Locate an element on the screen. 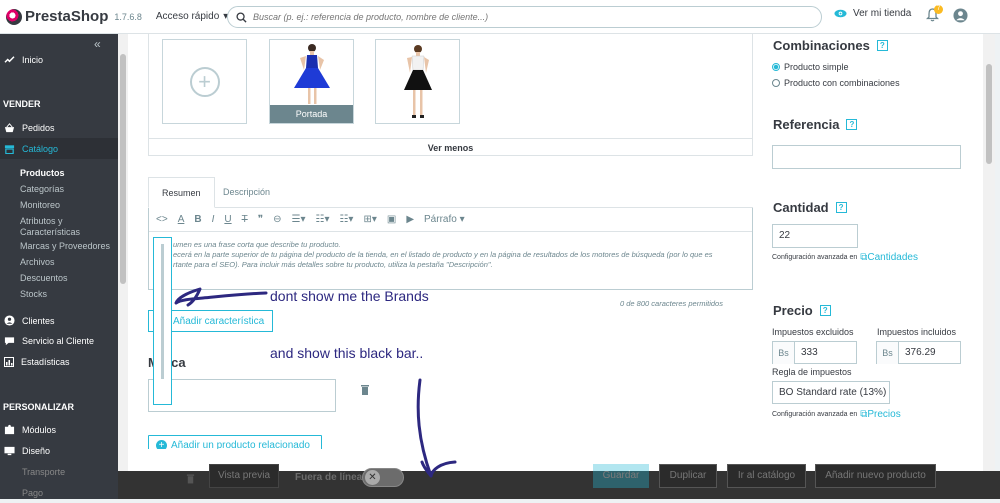 The height and width of the screenshot is (503, 1000). store-icon is located at coordinates (9, 149).